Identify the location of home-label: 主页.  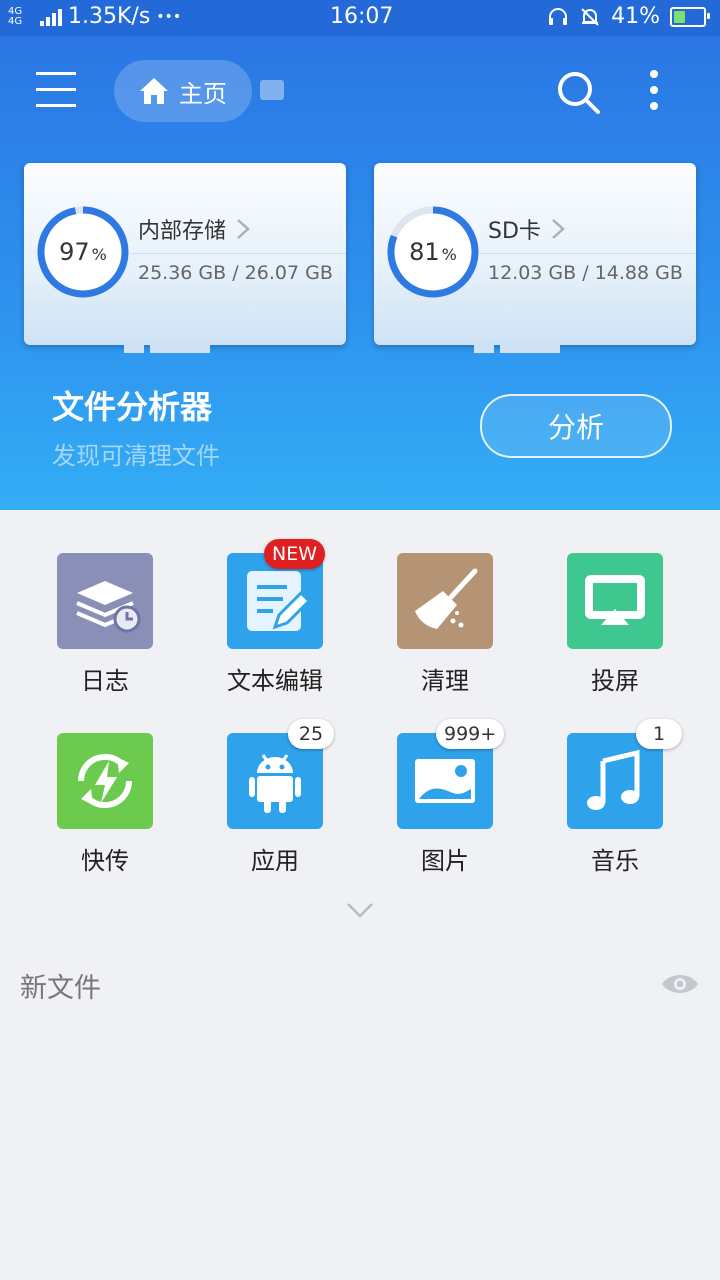
(203, 93).